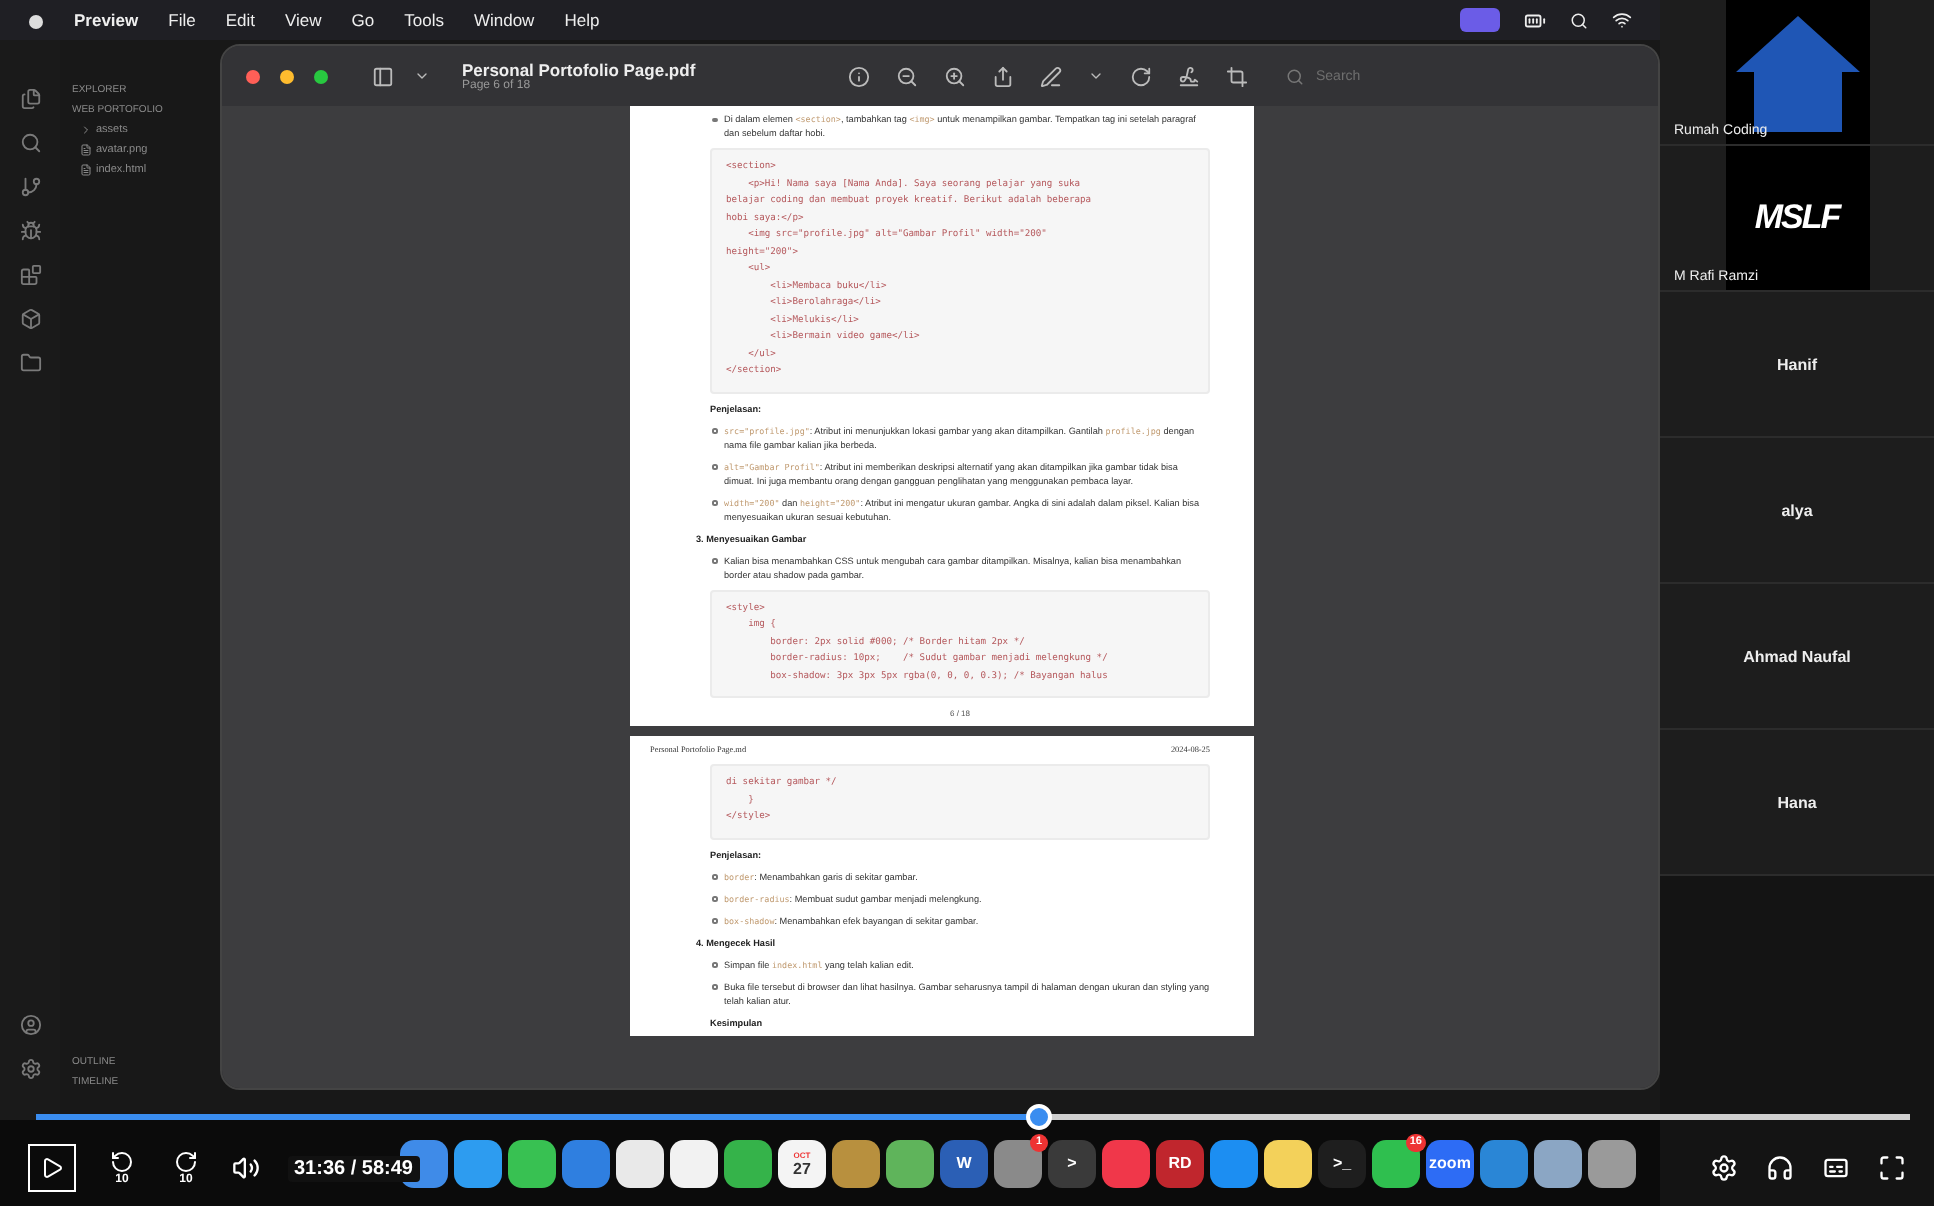  I want to click on wifi-icon, so click(1622, 20).